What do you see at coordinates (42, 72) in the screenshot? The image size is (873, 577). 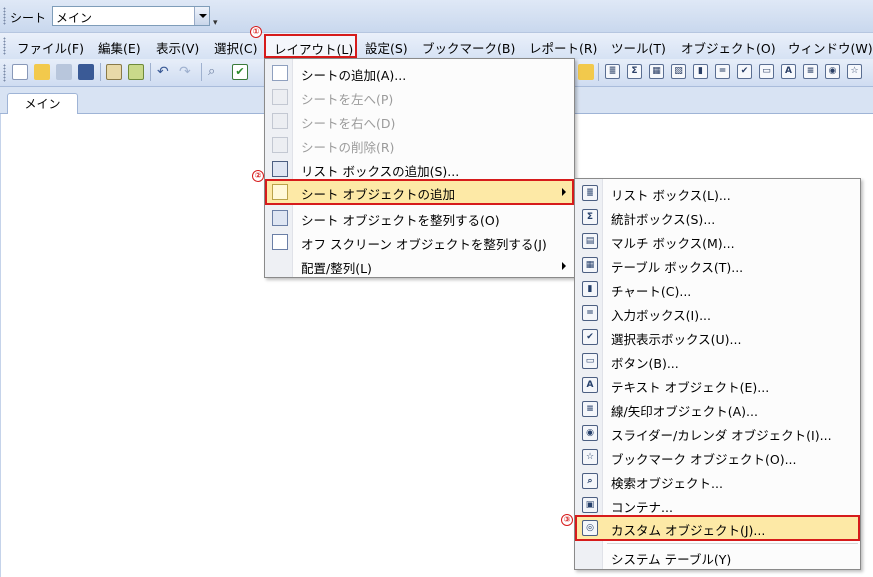 I see `open-icon` at bounding box center [42, 72].